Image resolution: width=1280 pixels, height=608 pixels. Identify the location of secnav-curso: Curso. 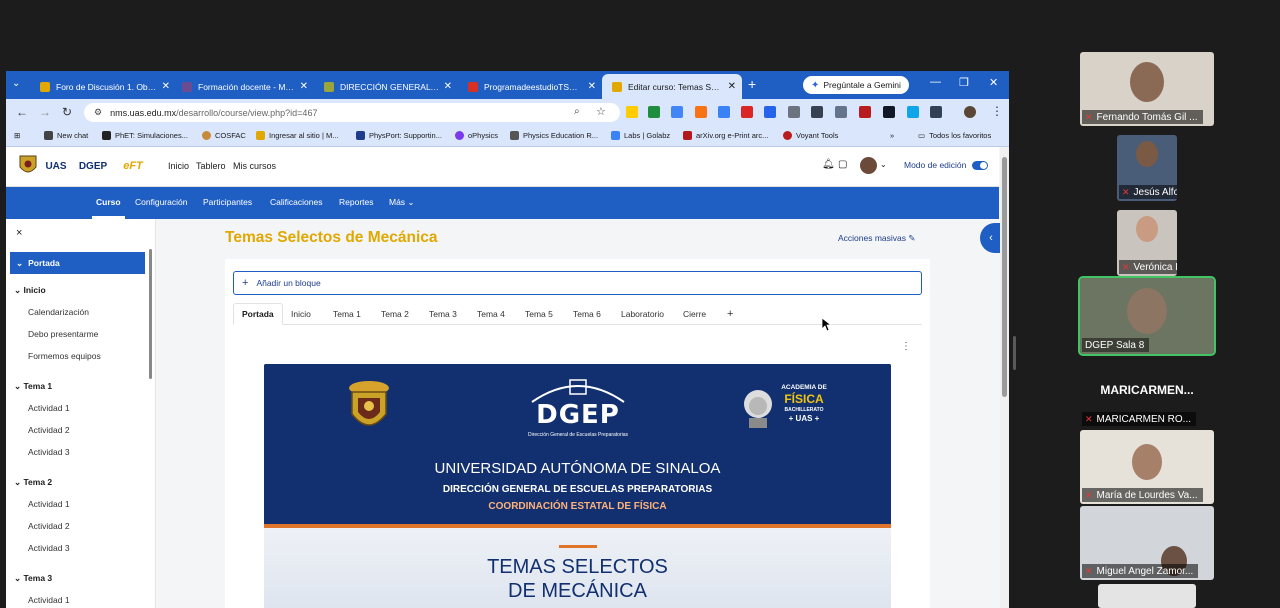
(108, 208).